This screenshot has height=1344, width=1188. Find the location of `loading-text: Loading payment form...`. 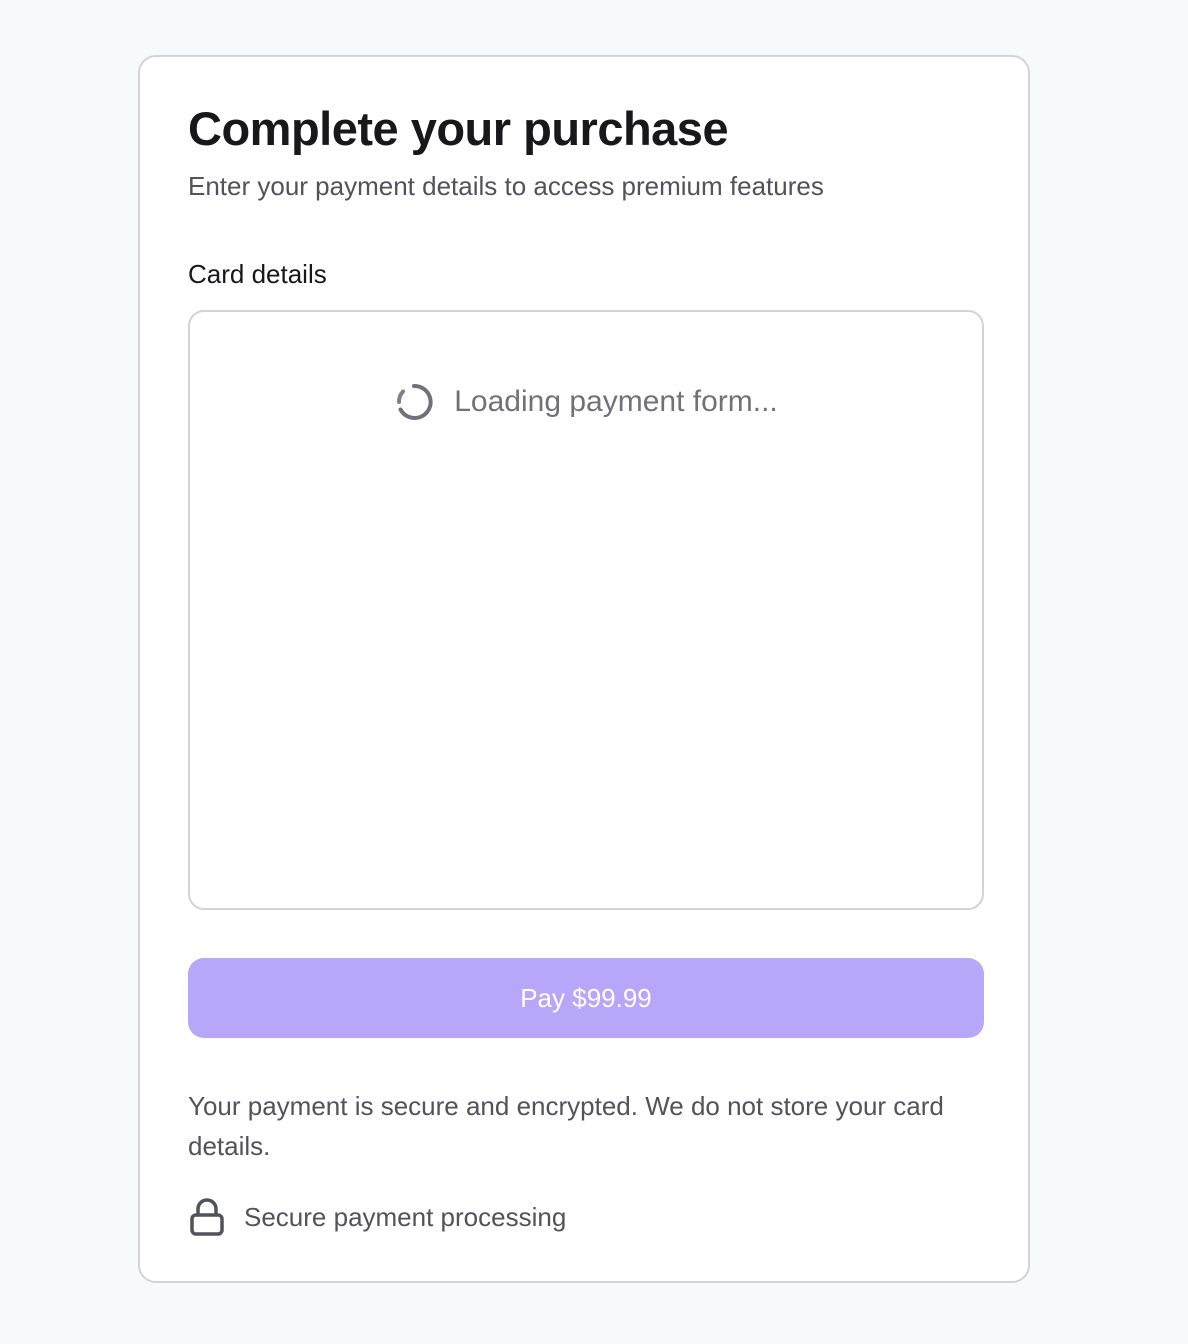

loading-text: Loading payment form... is located at coordinates (616, 401).